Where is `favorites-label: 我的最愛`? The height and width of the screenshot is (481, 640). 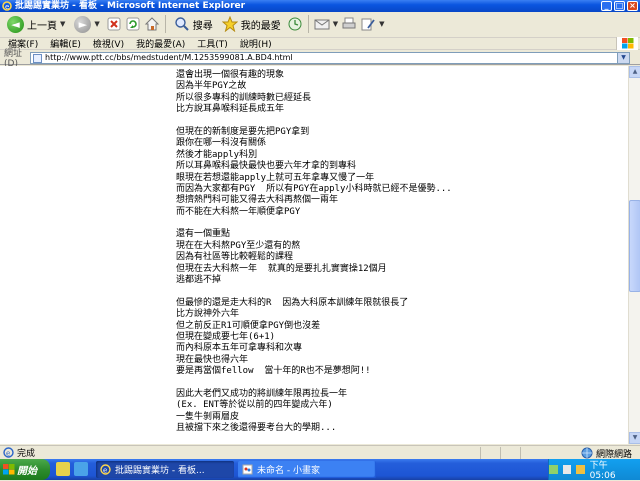 favorites-label: 我的最愛 is located at coordinates (260, 26).